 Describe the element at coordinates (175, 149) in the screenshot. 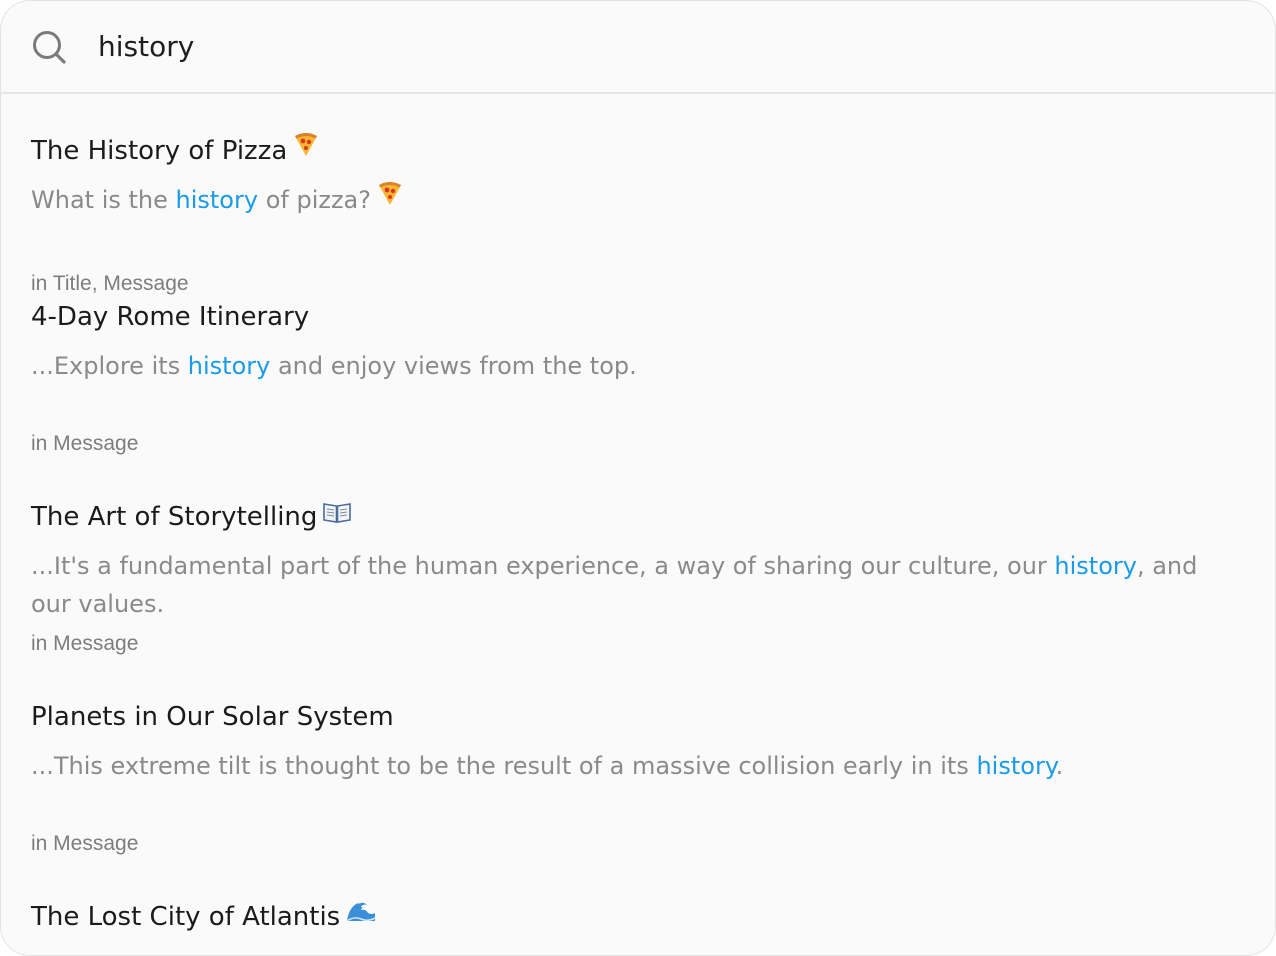

I see `result-title: The History of Pizza` at that location.